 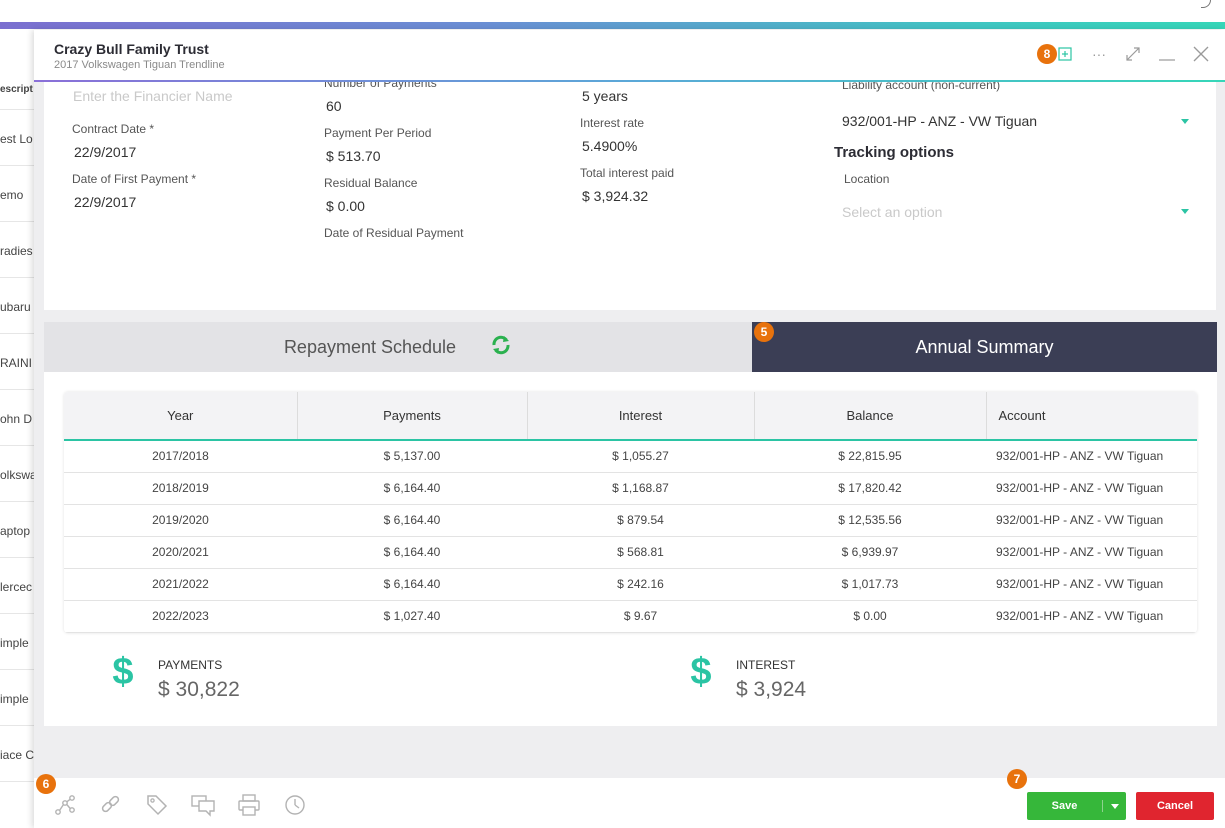 What do you see at coordinates (371, 183) in the screenshot?
I see `residual-balance-label: Residual Balance` at bounding box center [371, 183].